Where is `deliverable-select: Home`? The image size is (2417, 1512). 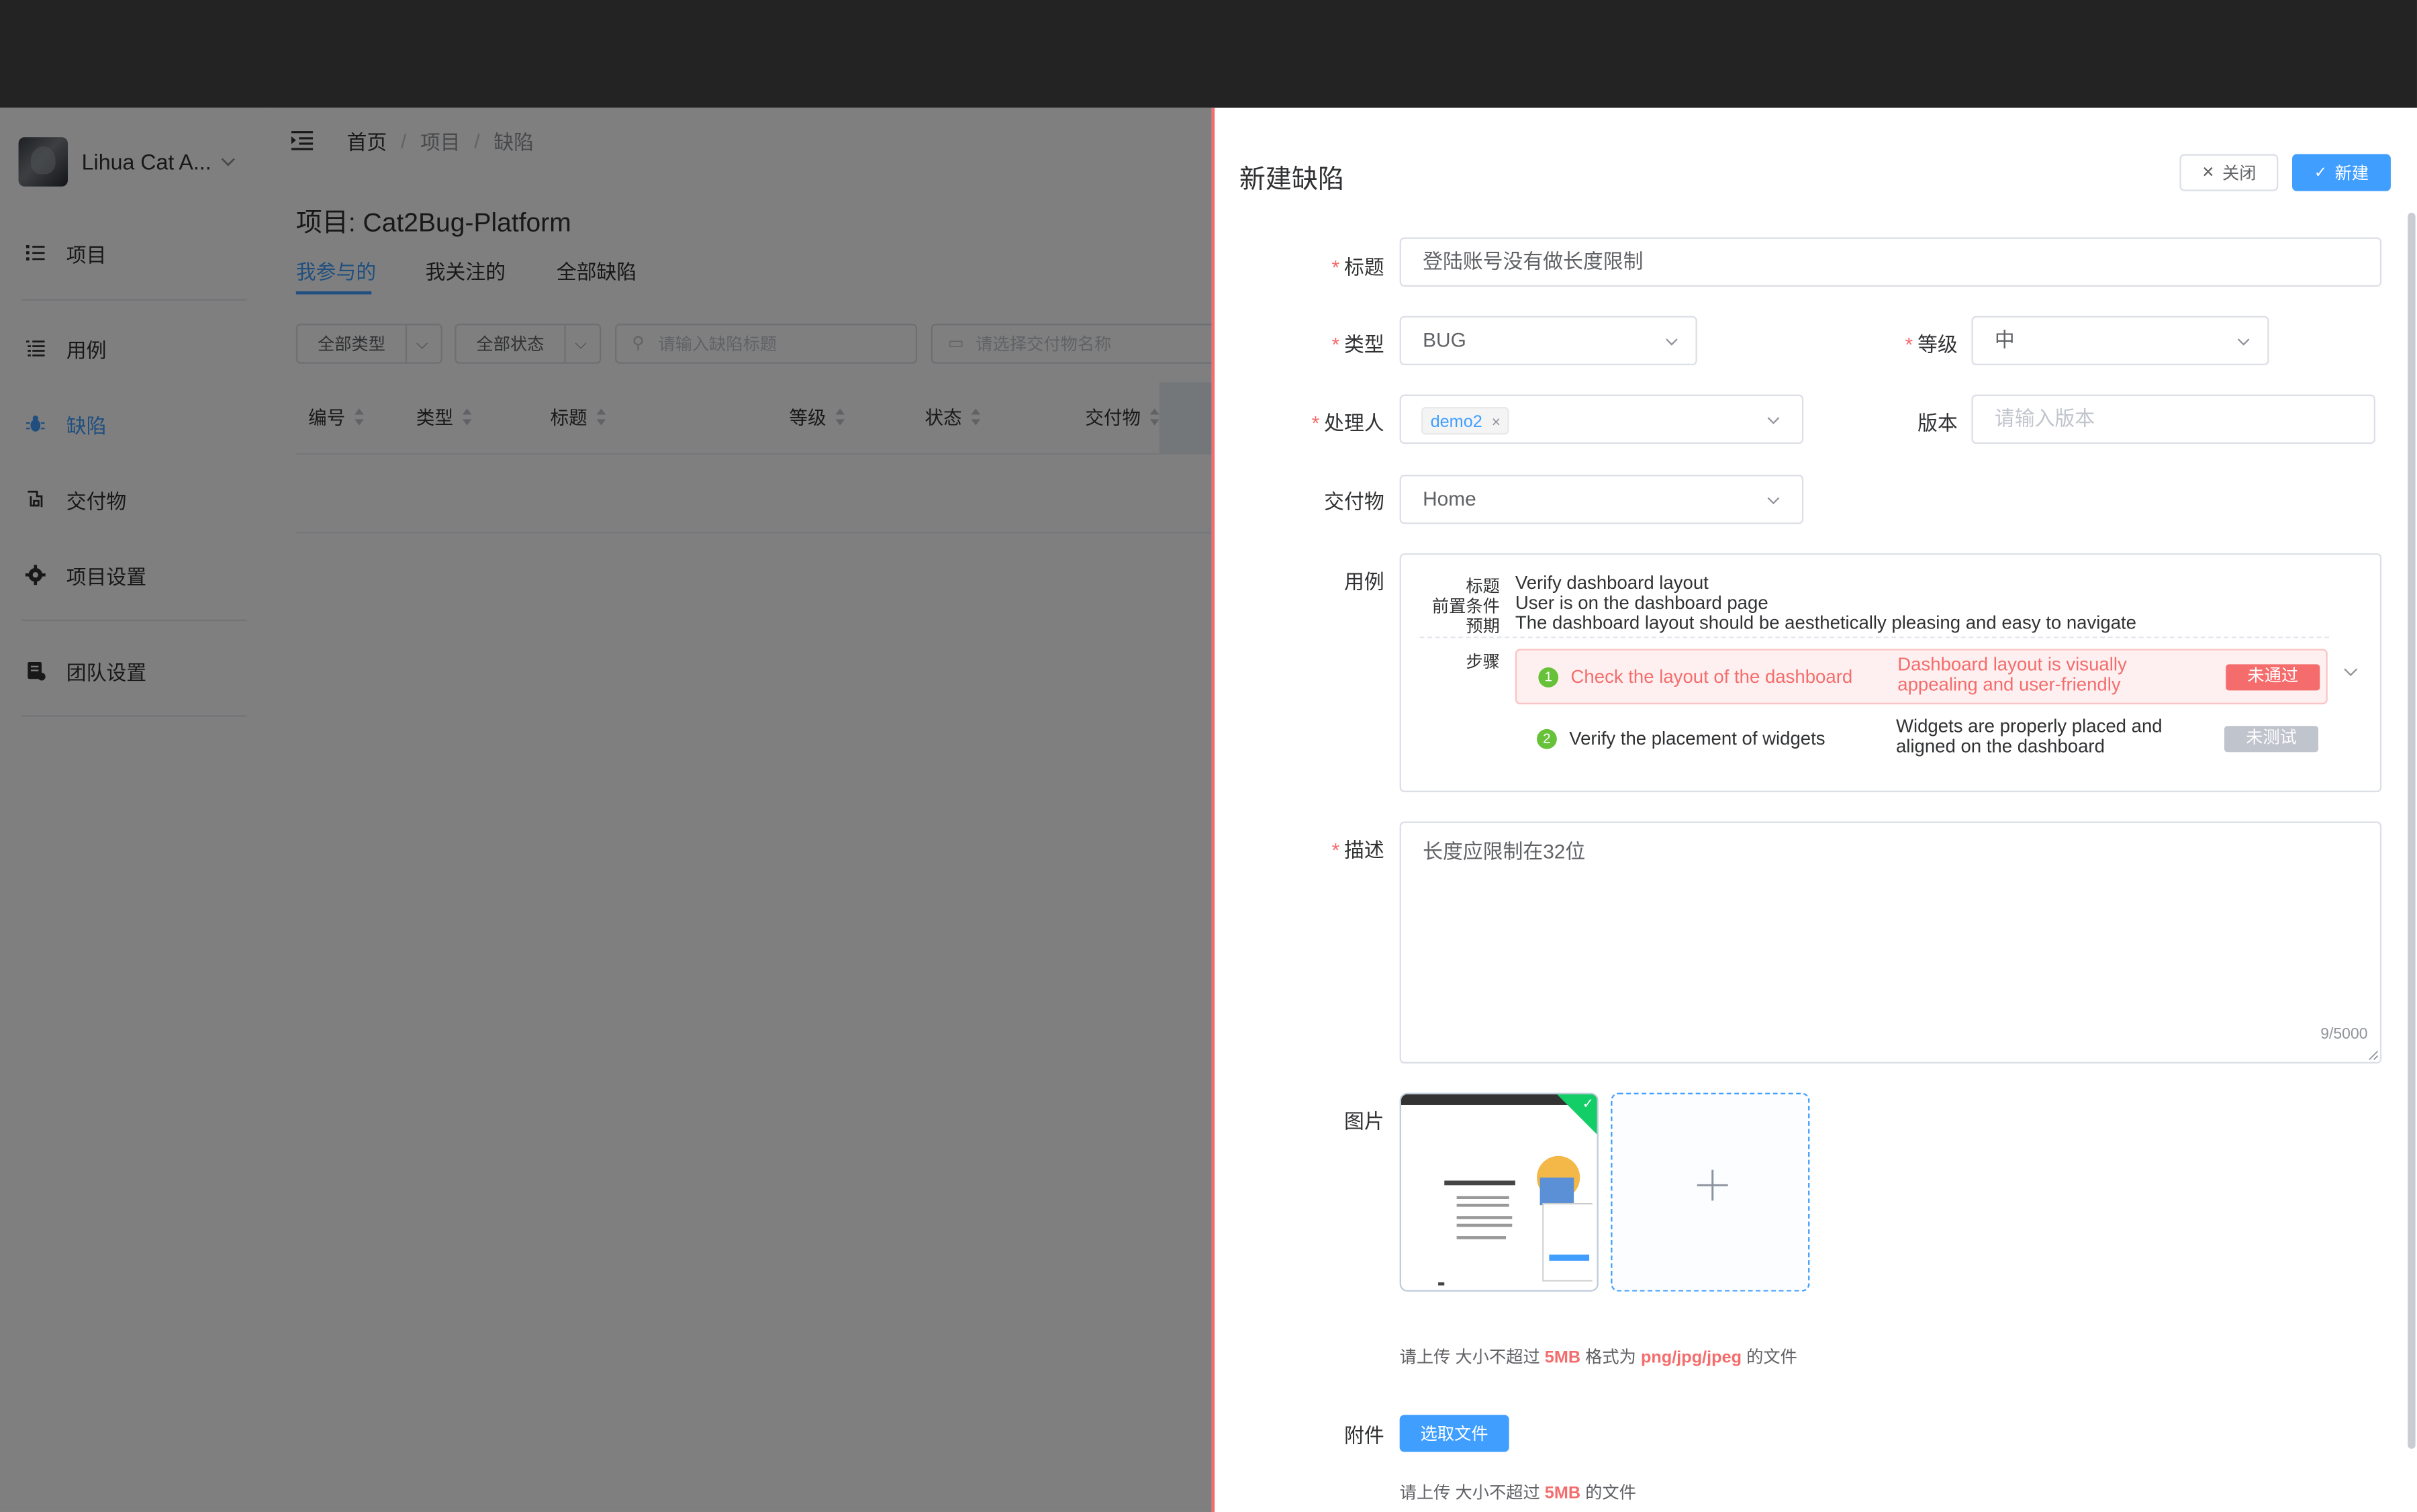
deliverable-select: Home is located at coordinates (1601, 499).